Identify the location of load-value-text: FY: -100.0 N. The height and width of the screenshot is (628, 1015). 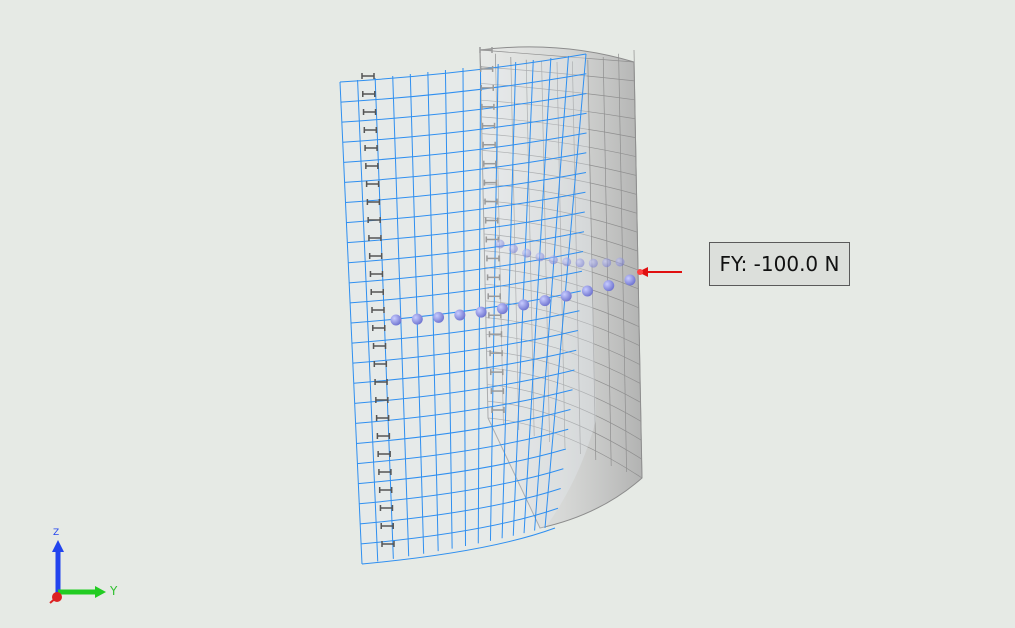
(779, 264).